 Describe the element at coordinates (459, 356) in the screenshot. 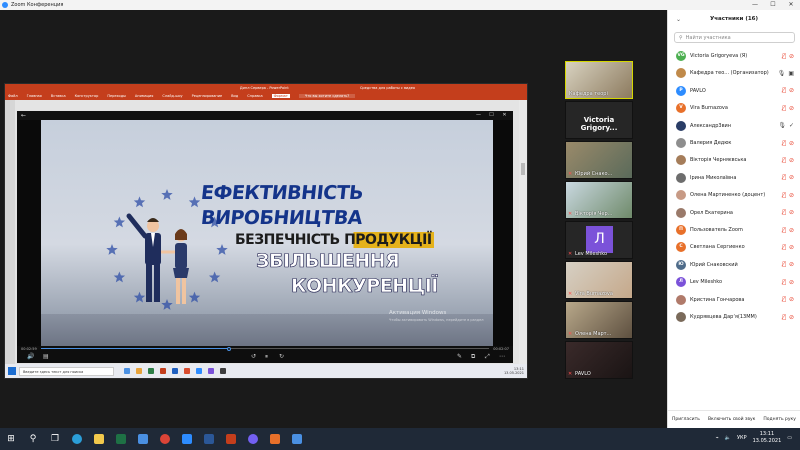

I see `pen-icon: ✎` at that location.